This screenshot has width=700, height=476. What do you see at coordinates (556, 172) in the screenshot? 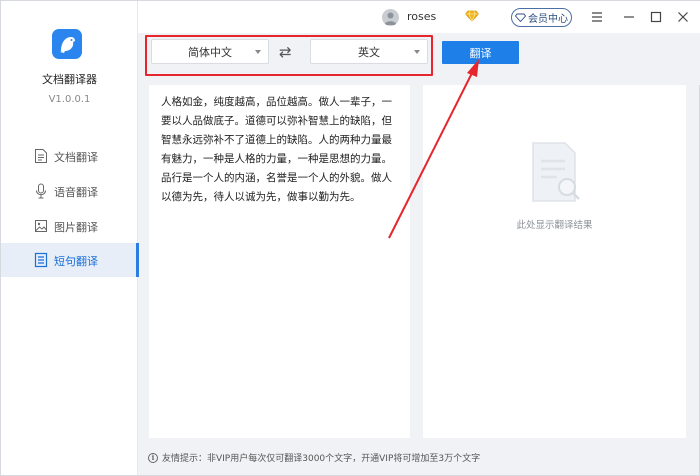
I see `empty-result-icon` at bounding box center [556, 172].